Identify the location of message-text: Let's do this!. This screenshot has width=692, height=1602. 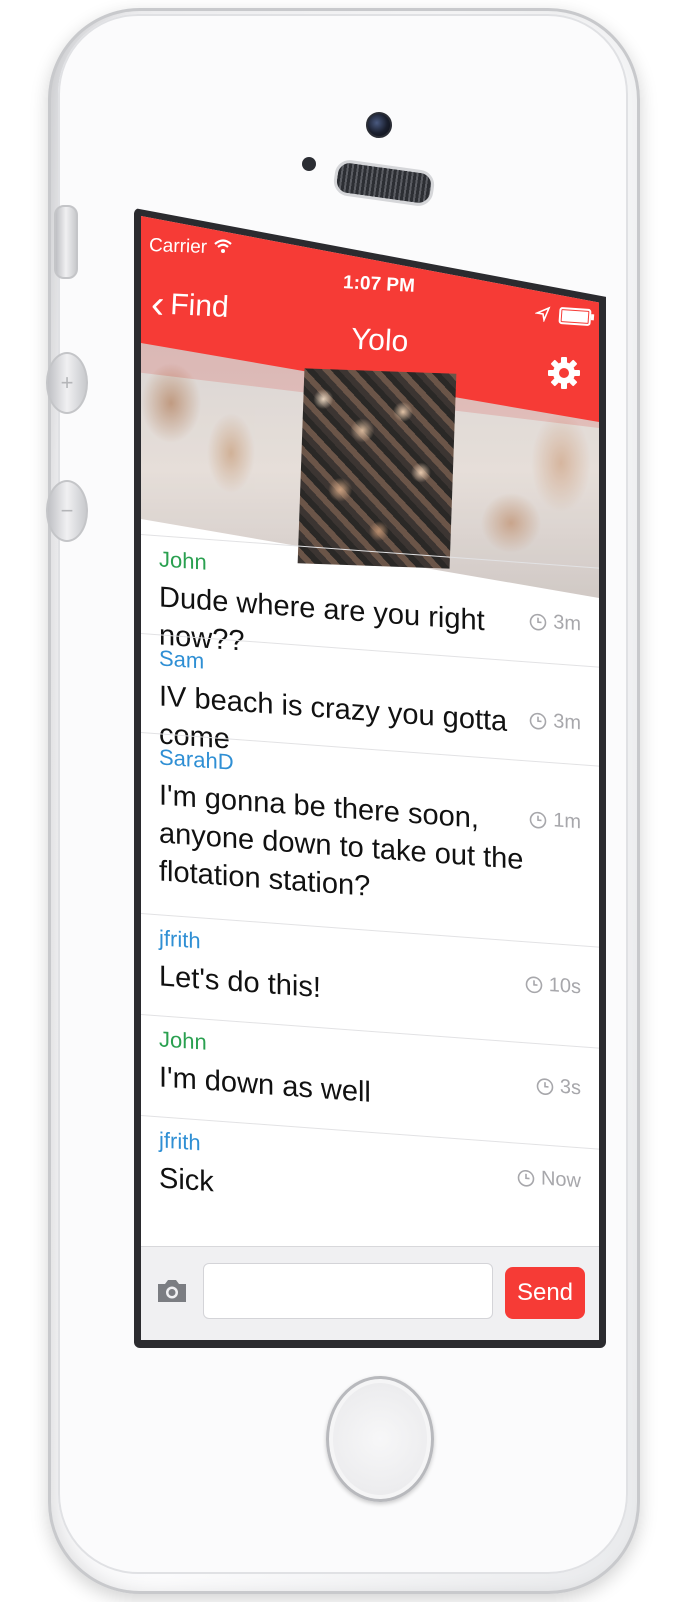
(240, 982).